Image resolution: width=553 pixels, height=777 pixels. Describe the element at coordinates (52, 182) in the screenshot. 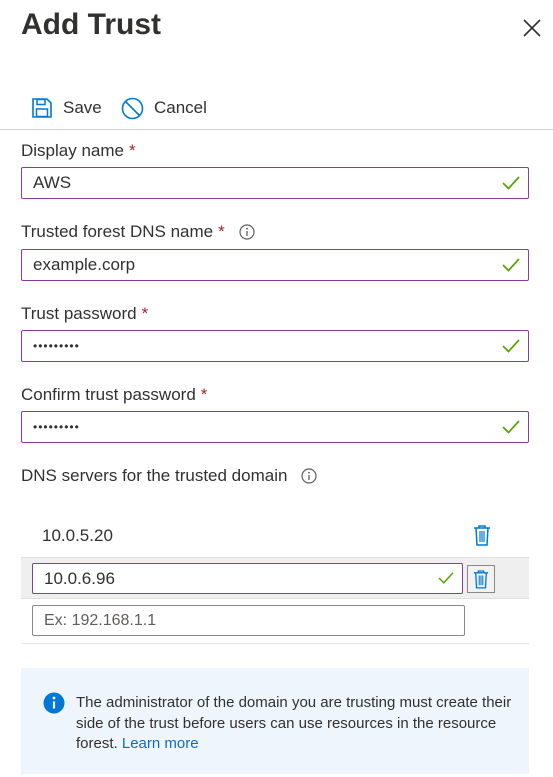

I see `display-name-value: AWS` at that location.